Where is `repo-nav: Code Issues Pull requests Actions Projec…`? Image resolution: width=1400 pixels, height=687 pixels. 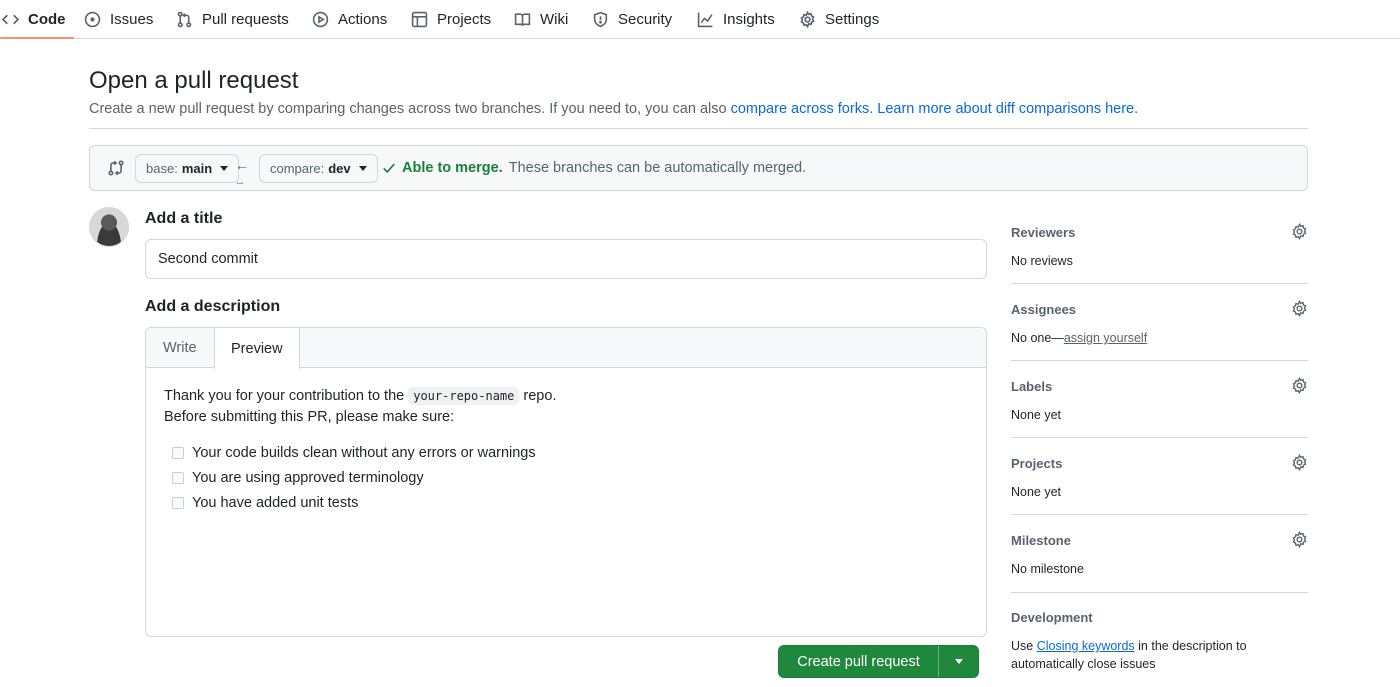
repo-nav: Code Issues Pull requests Actions Projec… is located at coordinates (700, 19).